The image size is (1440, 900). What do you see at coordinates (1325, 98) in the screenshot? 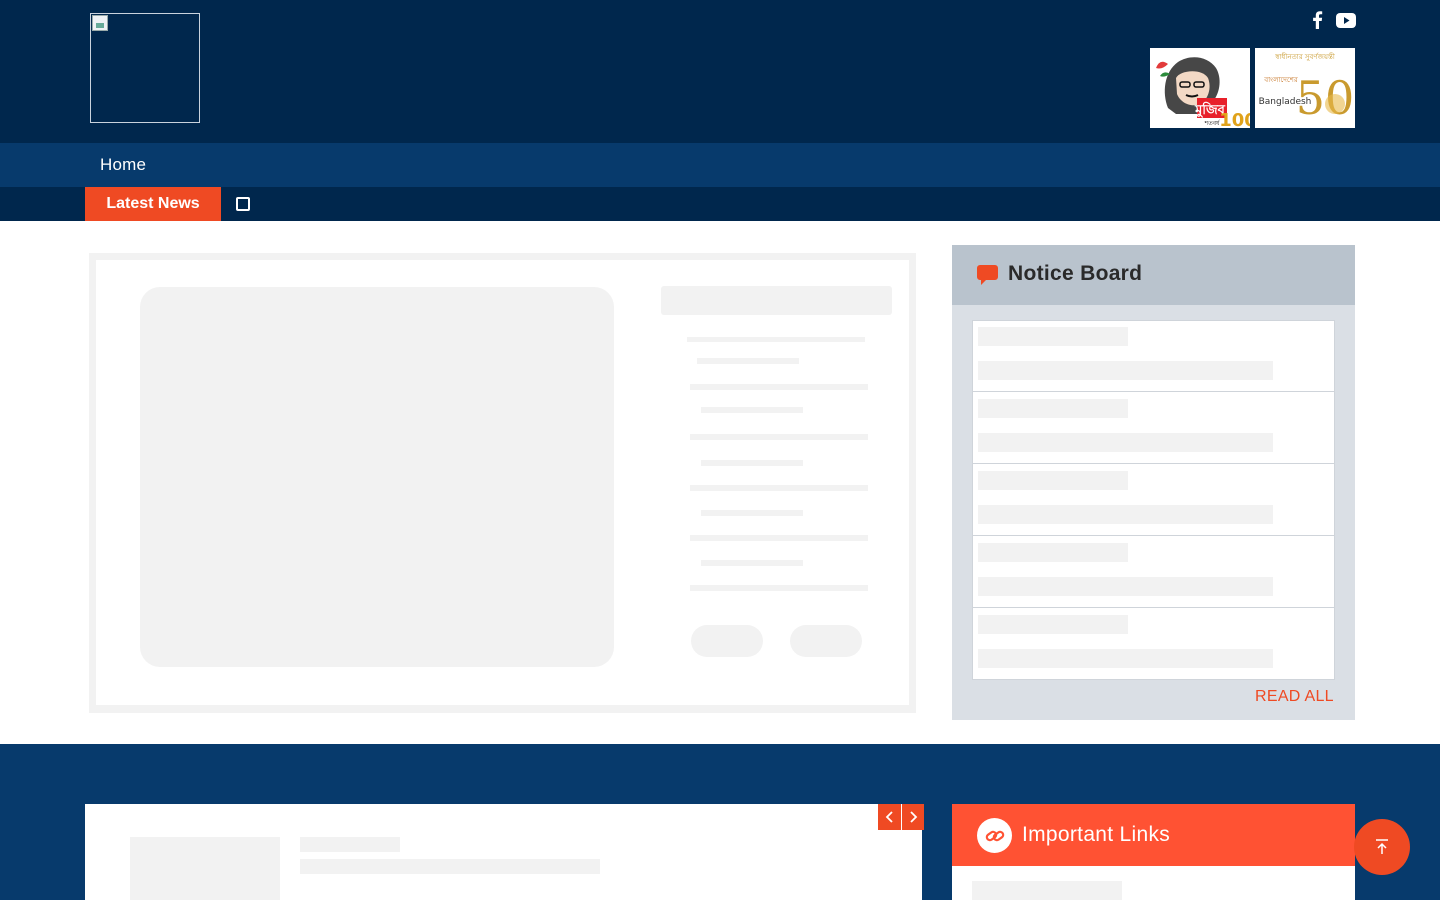
I see `bd50-banner-number: 50` at bounding box center [1325, 98].